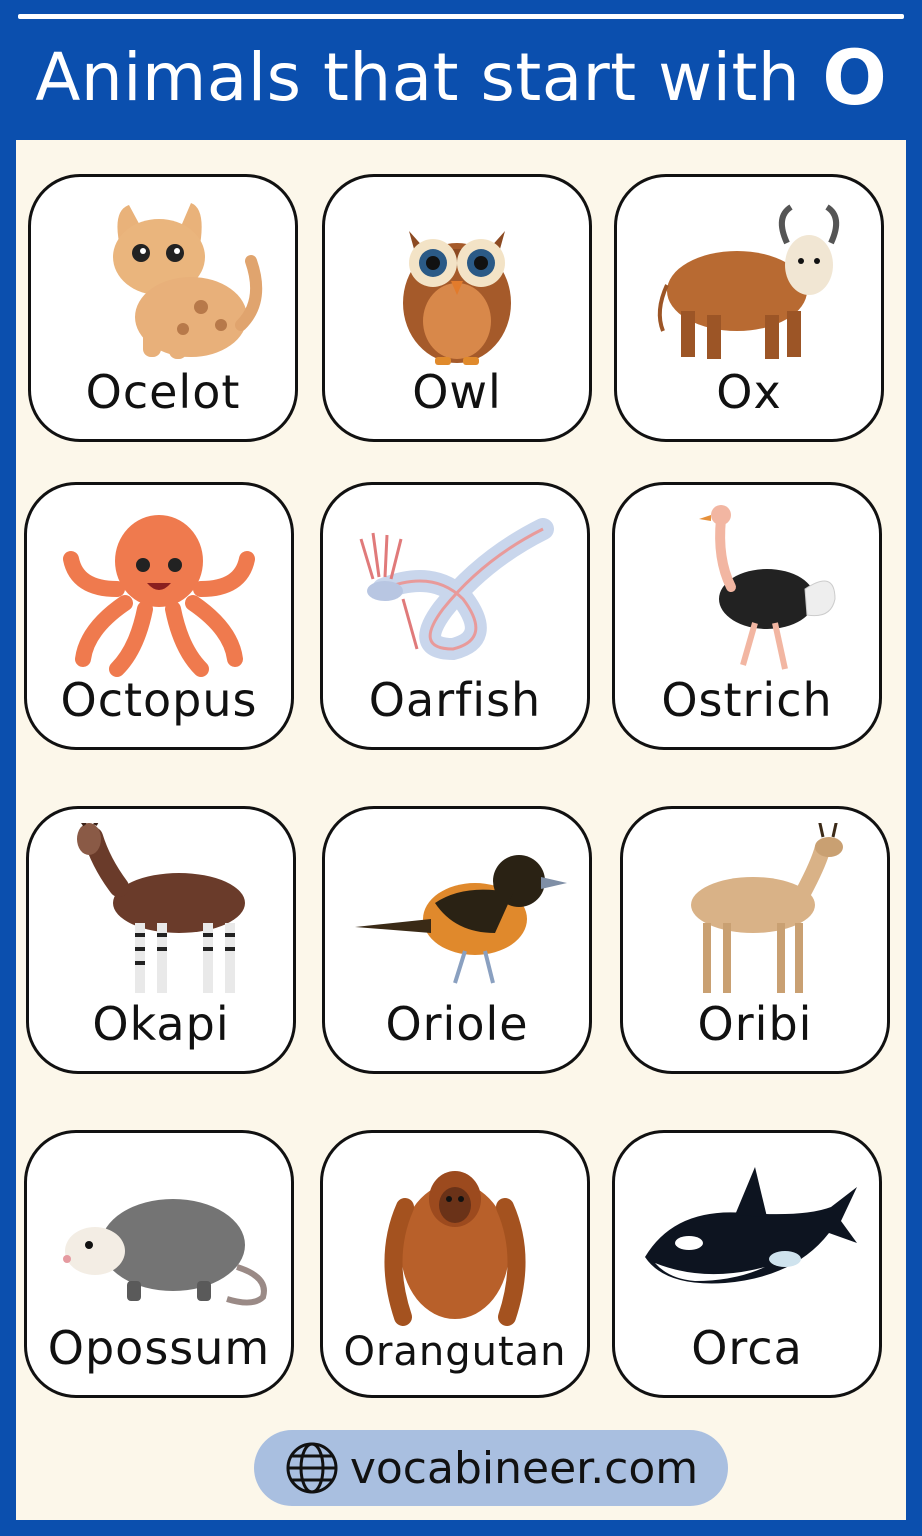 Image resolution: width=922 pixels, height=1536 pixels. What do you see at coordinates (755, 913) in the screenshot?
I see `oribi-icon` at bounding box center [755, 913].